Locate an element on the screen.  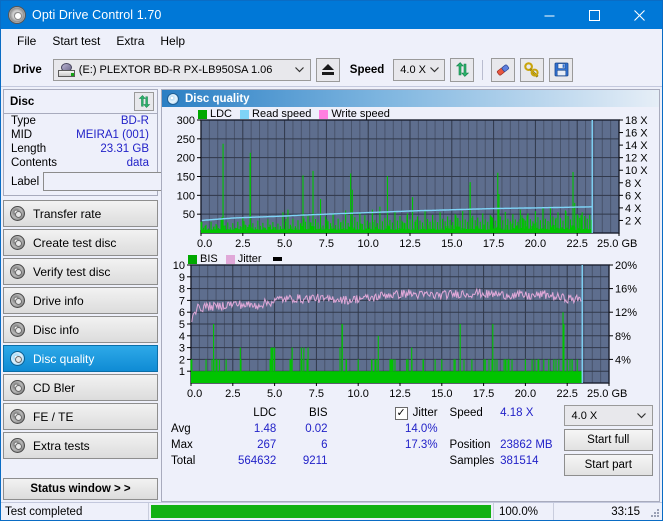
menu-extra: Extra is located at coordinates (130, 41).